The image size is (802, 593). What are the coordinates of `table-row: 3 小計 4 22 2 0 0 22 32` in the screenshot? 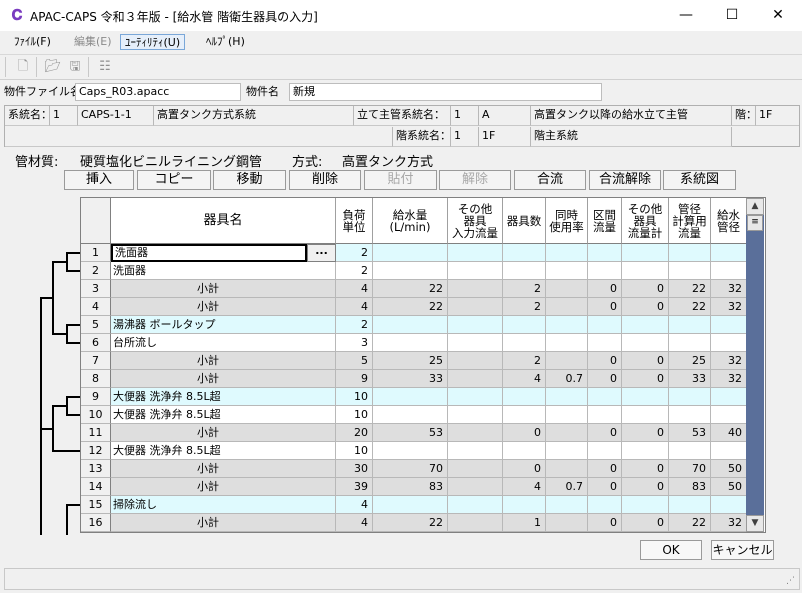 It's located at (414, 289).